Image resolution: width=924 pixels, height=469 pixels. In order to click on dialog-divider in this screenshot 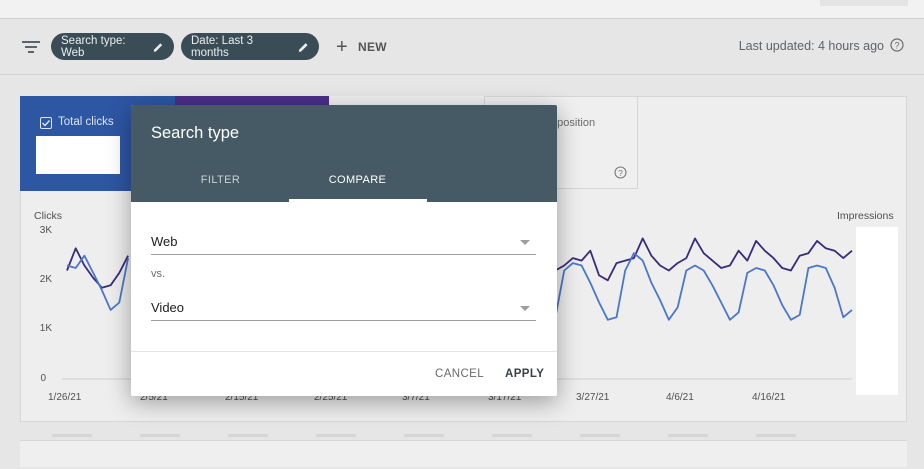, I will do `click(344, 351)`.